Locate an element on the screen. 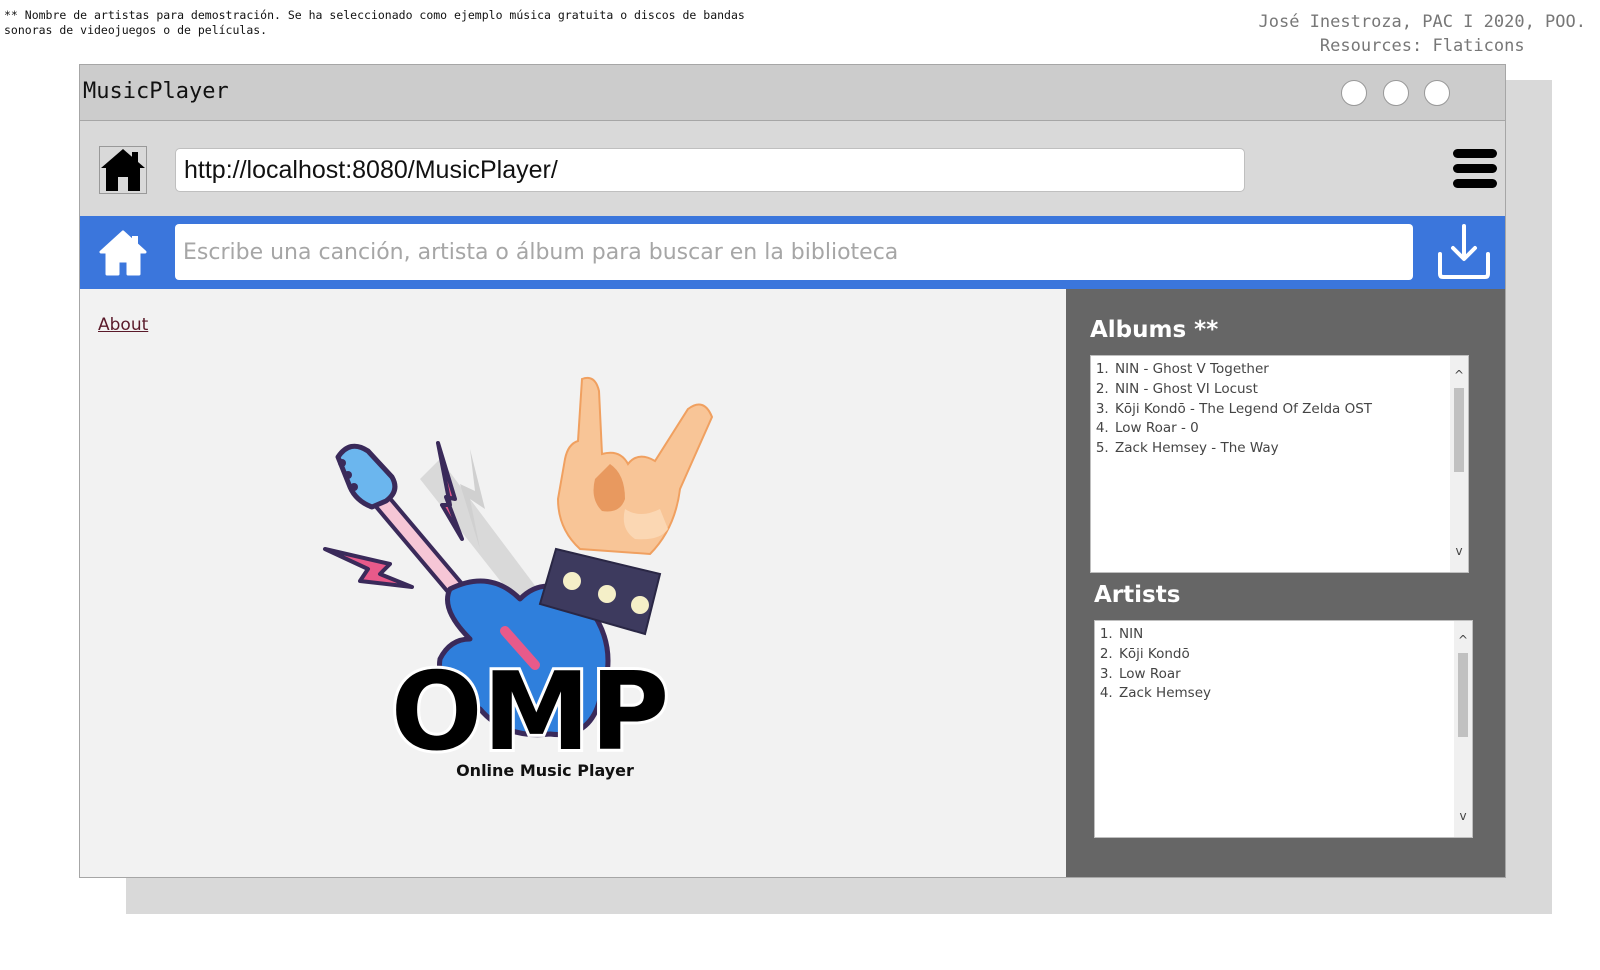 The image size is (1600, 970). logo-omp-text: OMP is located at coordinates (530, 712).